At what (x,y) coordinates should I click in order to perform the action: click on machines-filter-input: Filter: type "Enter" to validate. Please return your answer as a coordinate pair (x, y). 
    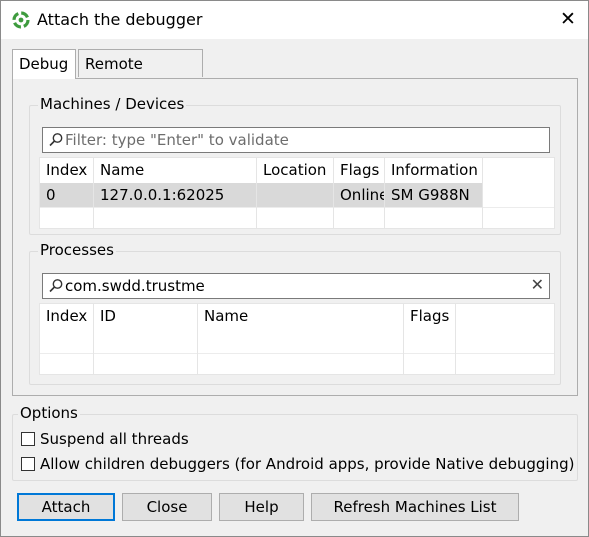
    Looking at the image, I should click on (296, 140).